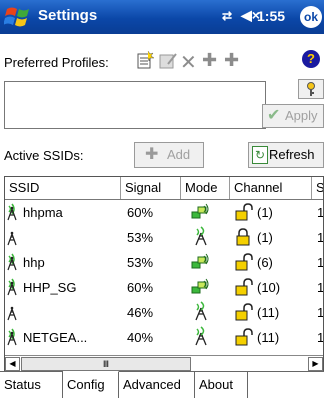 The height and width of the screenshot is (398, 324). I want to click on windows-flag-icon, so click(18, 17).